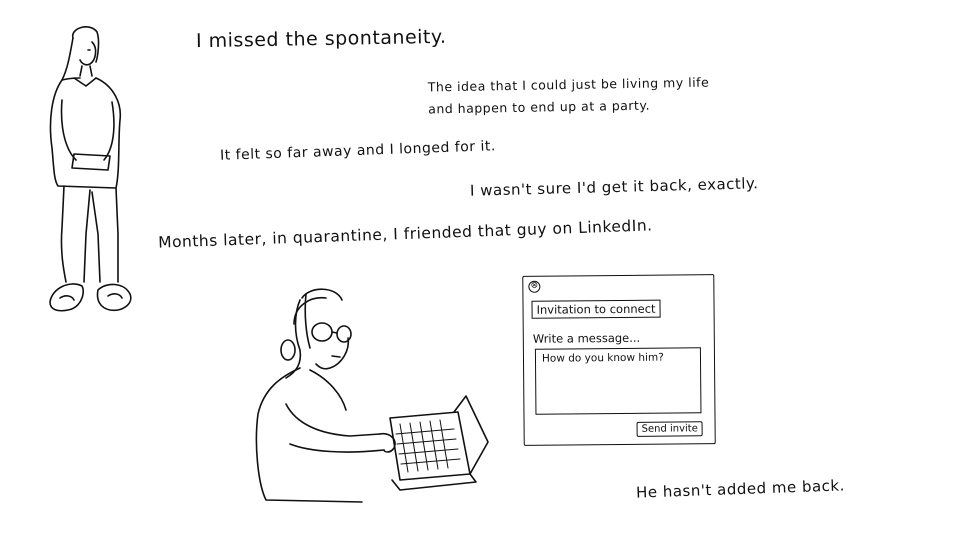 The image size is (960, 540). What do you see at coordinates (90, 169) in the screenshot?
I see `standing-woman-drawing` at bounding box center [90, 169].